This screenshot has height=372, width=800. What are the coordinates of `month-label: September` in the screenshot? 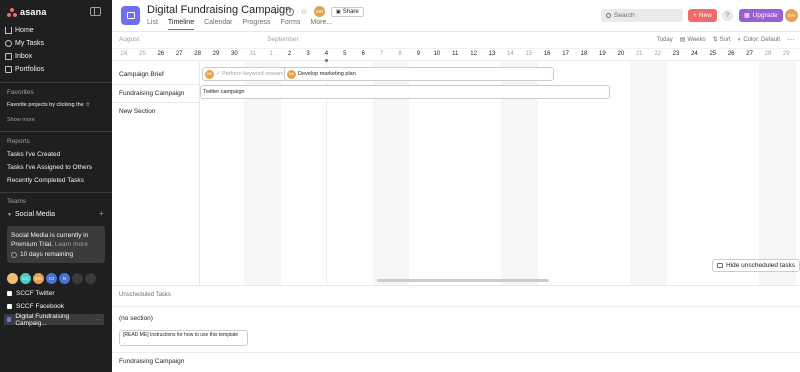 It's located at (283, 39).